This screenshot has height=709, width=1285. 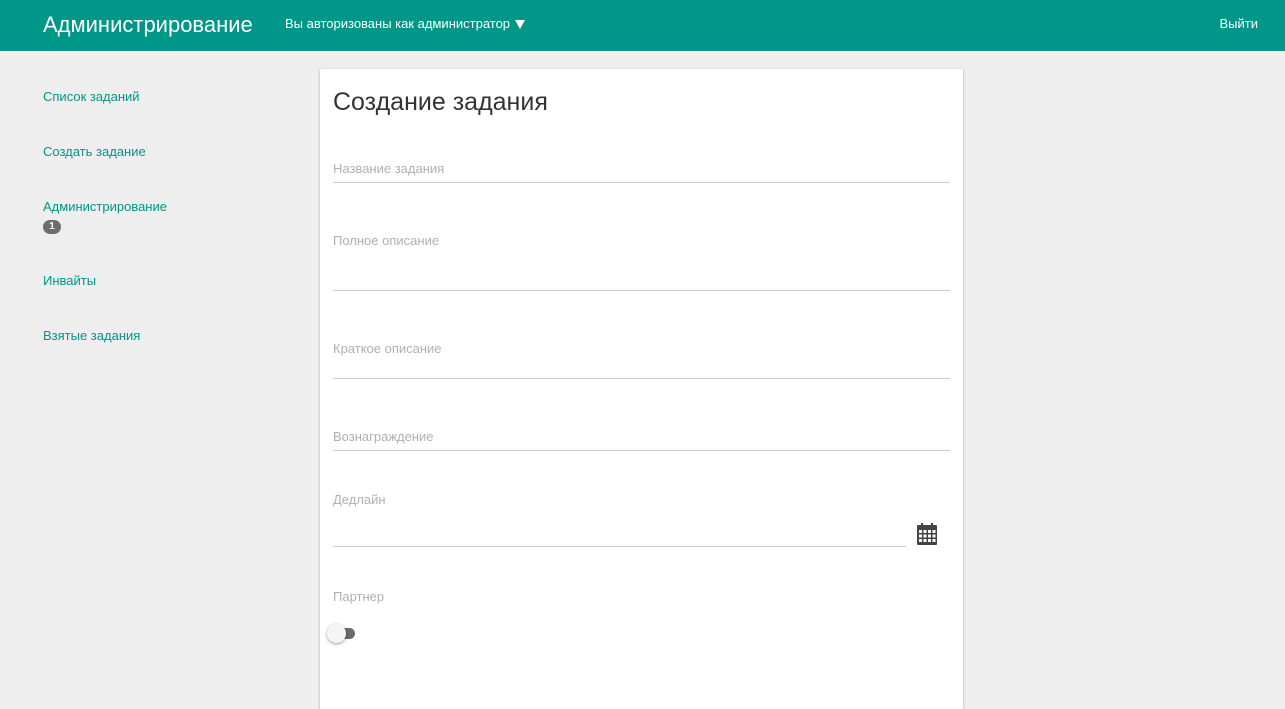 I want to click on logout-link: Выйти, so click(x=1239, y=24).